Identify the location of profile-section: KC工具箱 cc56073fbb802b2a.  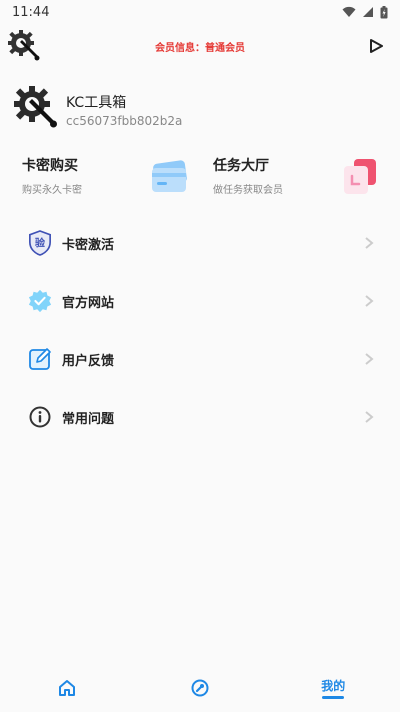
(199, 110).